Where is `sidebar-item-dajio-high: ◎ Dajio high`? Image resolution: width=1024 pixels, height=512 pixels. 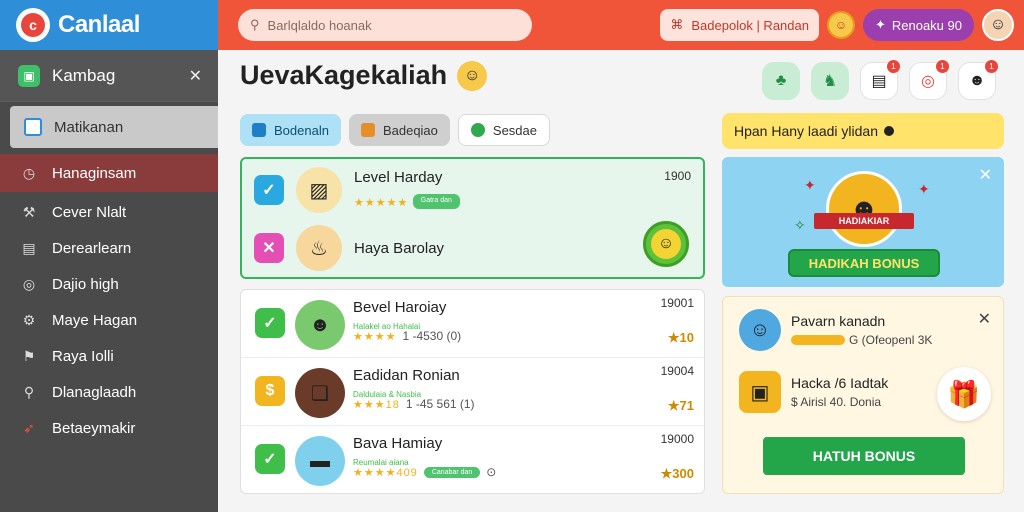 sidebar-item-dajio-high: ◎ Dajio high is located at coordinates (109, 284).